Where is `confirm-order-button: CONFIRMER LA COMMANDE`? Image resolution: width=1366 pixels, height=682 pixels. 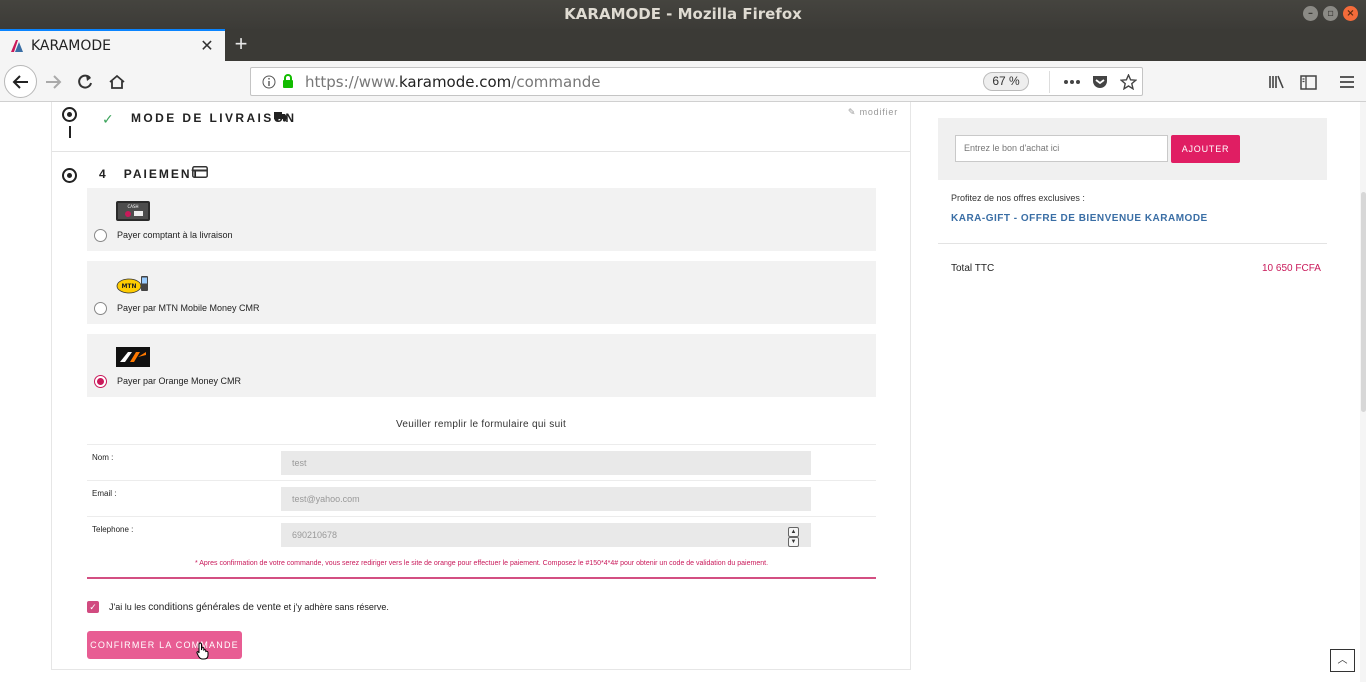 confirm-order-button: CONFIRMER LA COMMANDE is located at coordinates (164, 645).